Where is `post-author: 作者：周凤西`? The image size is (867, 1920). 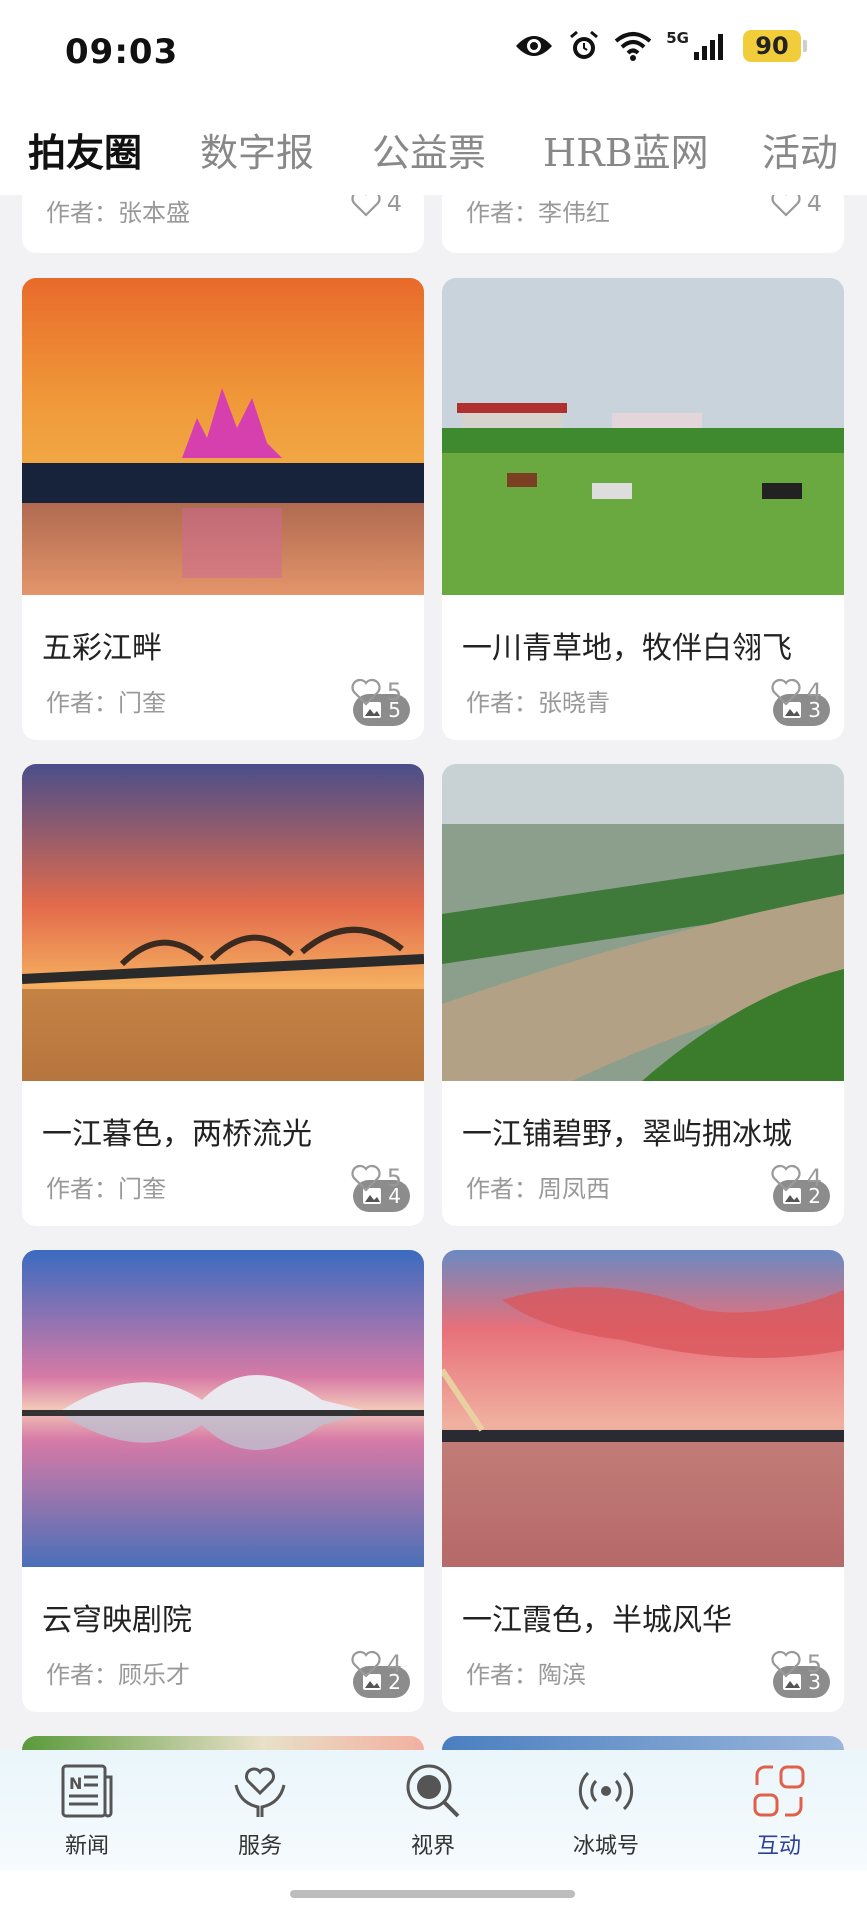 post-author: 作者：周凤西 is located at coordinates (538, 1189).